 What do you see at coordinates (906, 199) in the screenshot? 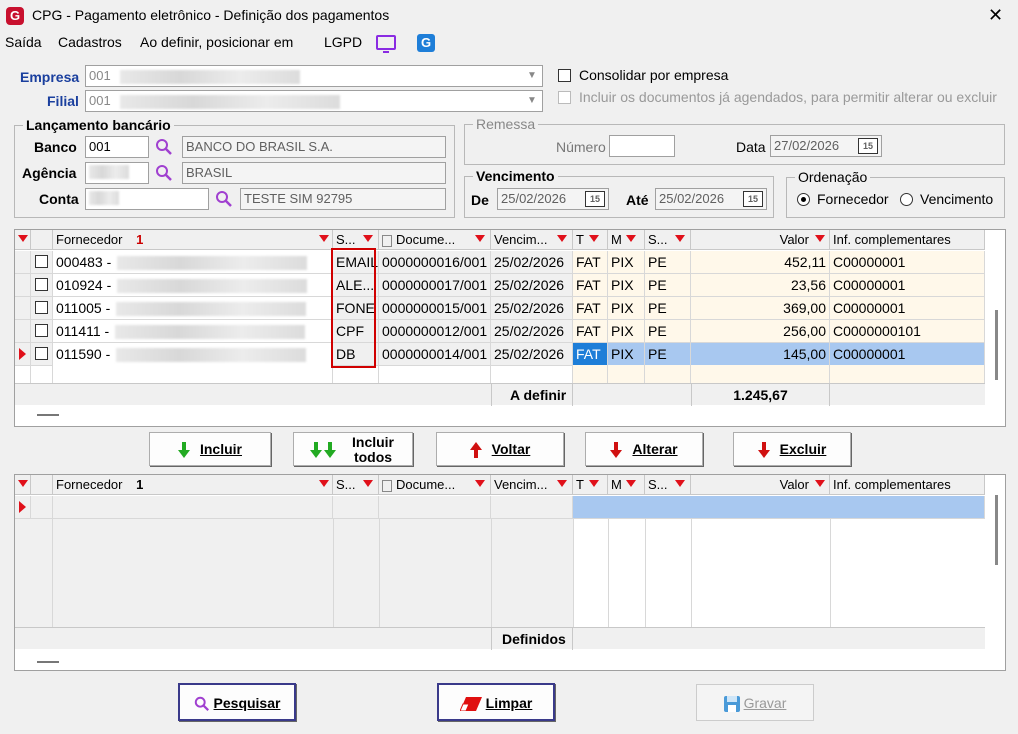
I see `radio-vencimento` at bounding box center [906, 199].